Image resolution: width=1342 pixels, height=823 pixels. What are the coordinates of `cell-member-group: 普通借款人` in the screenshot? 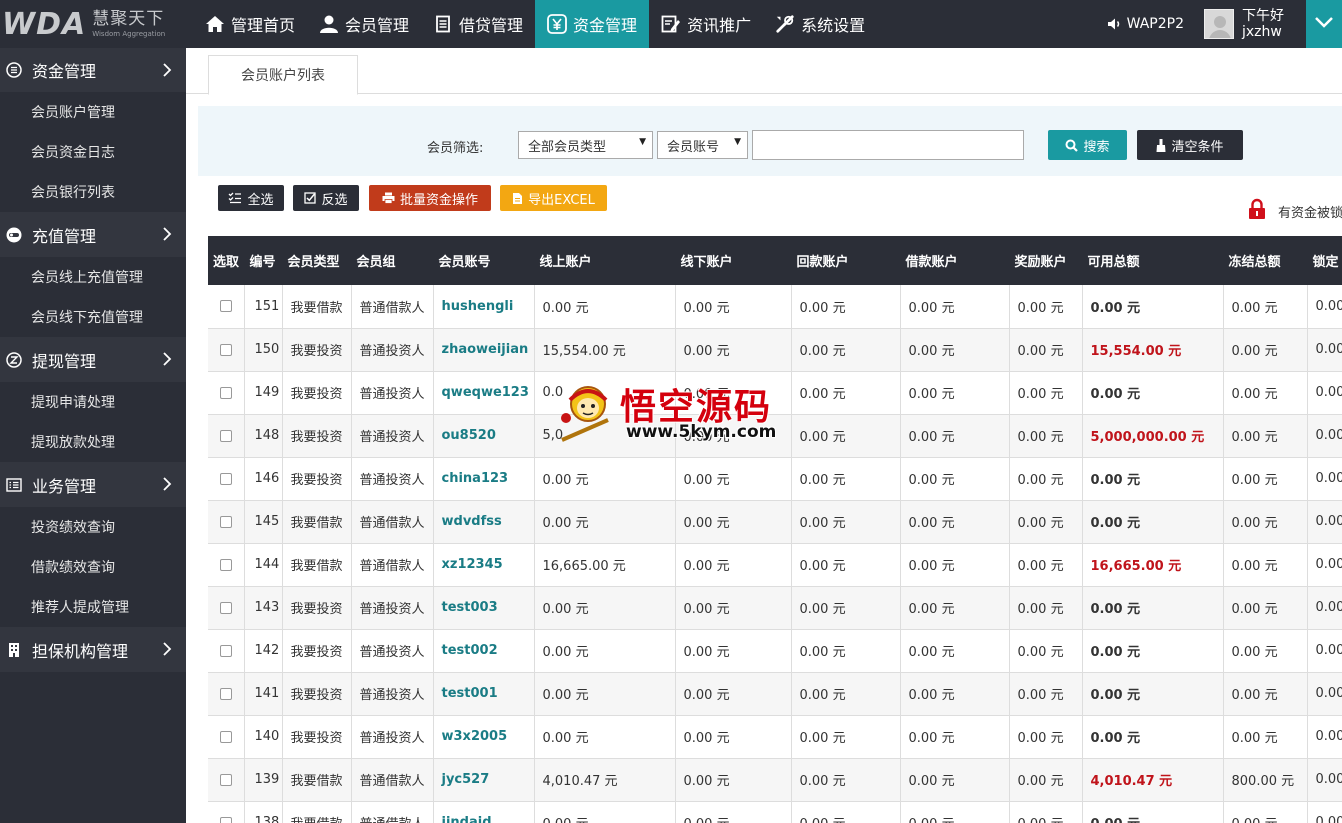 It's located at (392, 812).